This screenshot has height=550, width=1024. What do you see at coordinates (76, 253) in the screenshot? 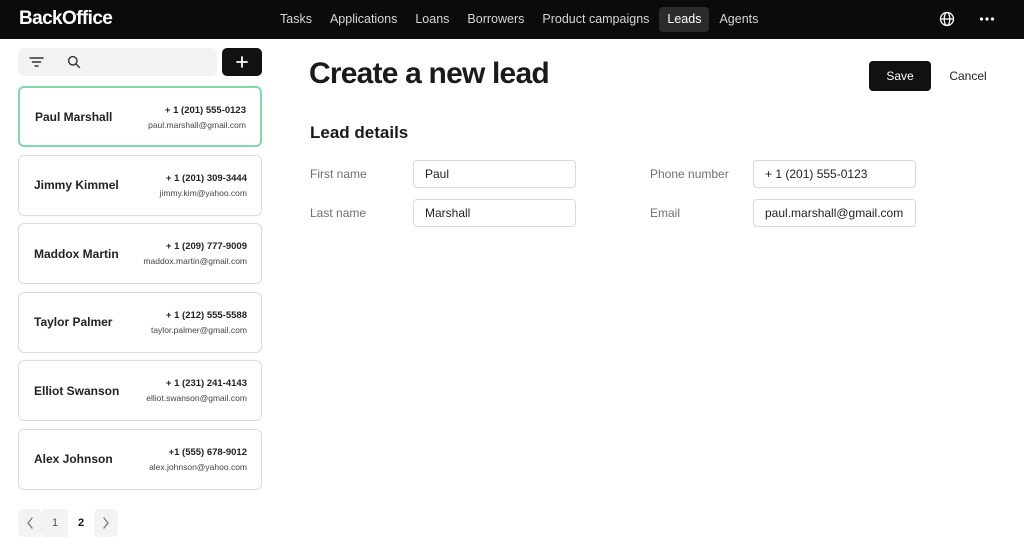
I see `lead-name: Maddox Martin` at bounding box center [76, 253].